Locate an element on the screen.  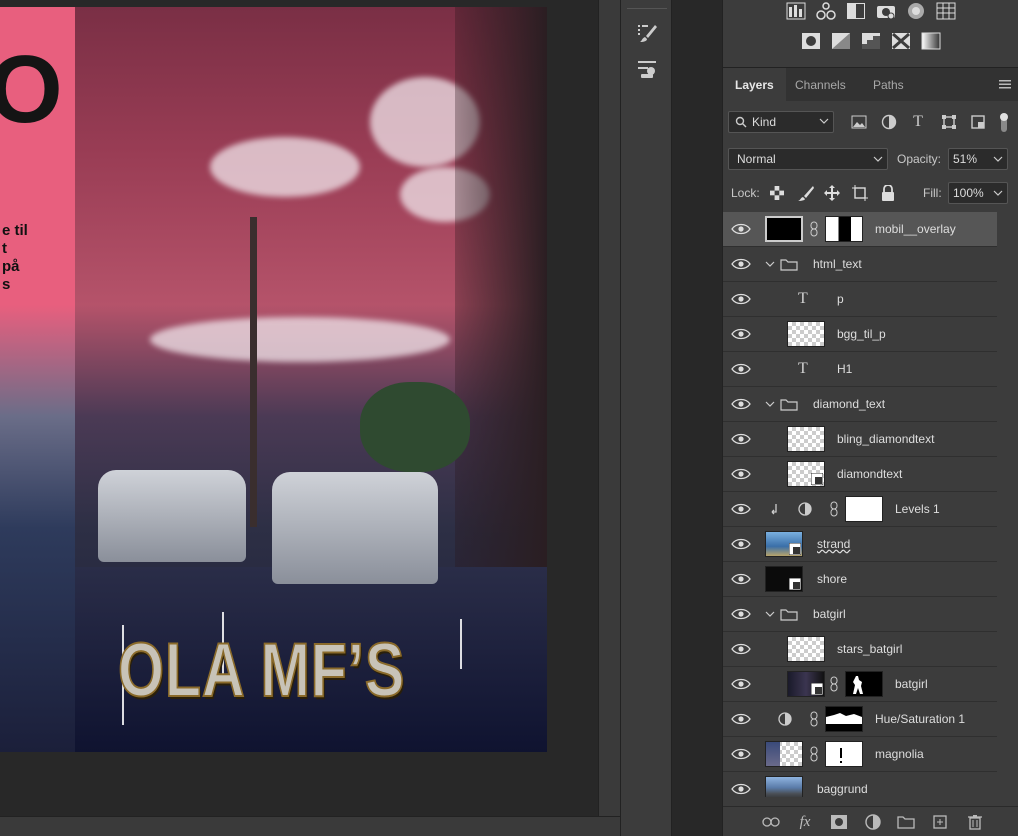
lock-artboard-icon is located at coordinates (860, 193).